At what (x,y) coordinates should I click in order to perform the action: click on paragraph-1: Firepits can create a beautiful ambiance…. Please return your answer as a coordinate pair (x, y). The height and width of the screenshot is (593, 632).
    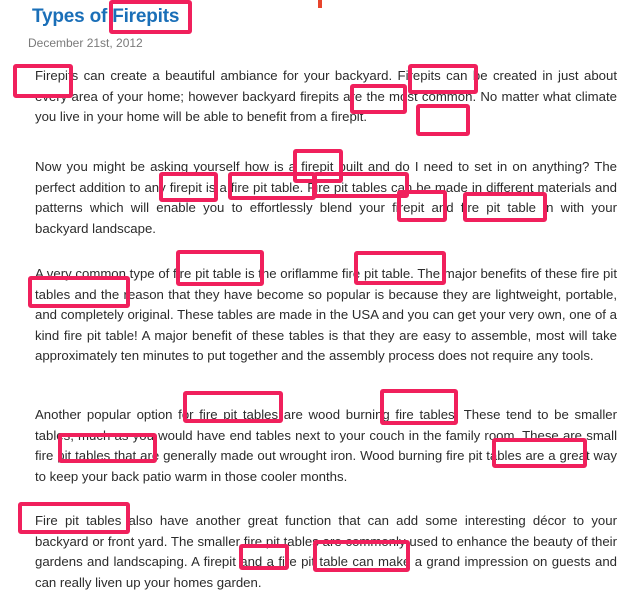
    Looking at the image, I should click on (326, 96).